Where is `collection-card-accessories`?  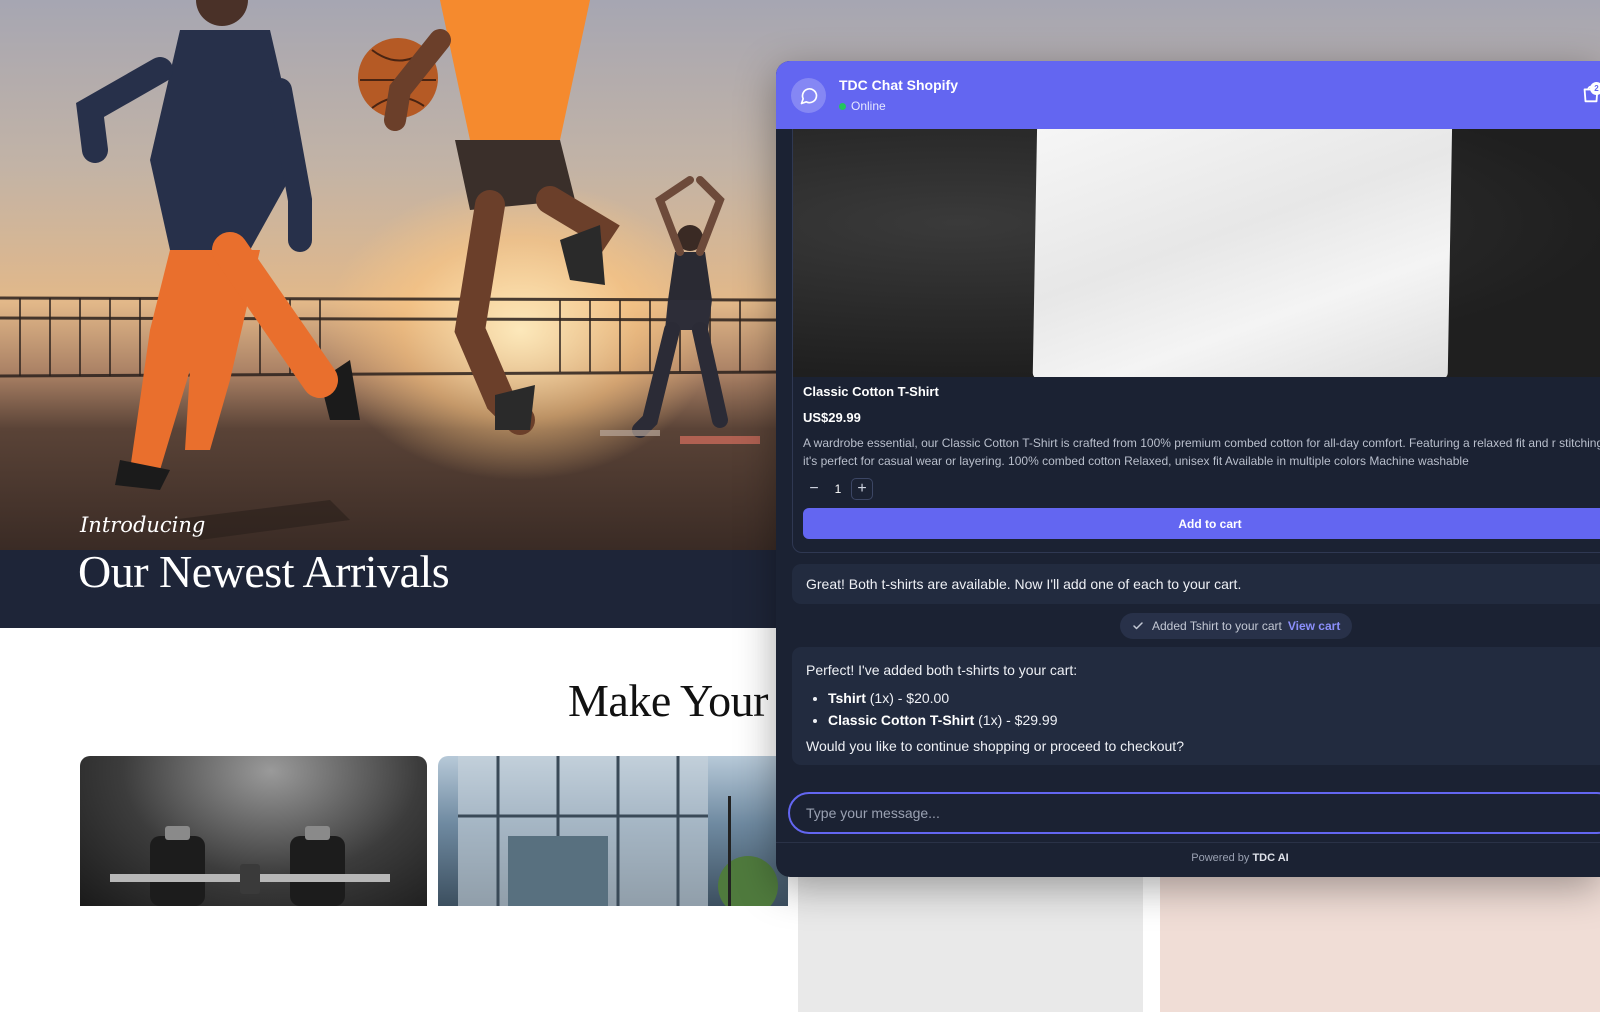 collection-card-accessories is located at coordinates (1380, 937).